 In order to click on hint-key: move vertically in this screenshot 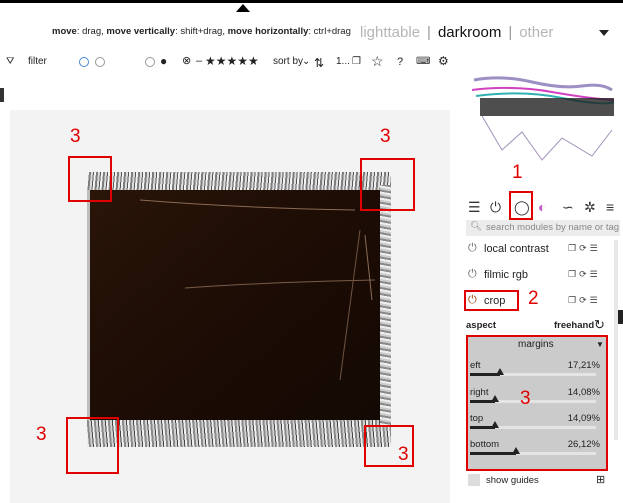, I will do `click(141, 31)`.